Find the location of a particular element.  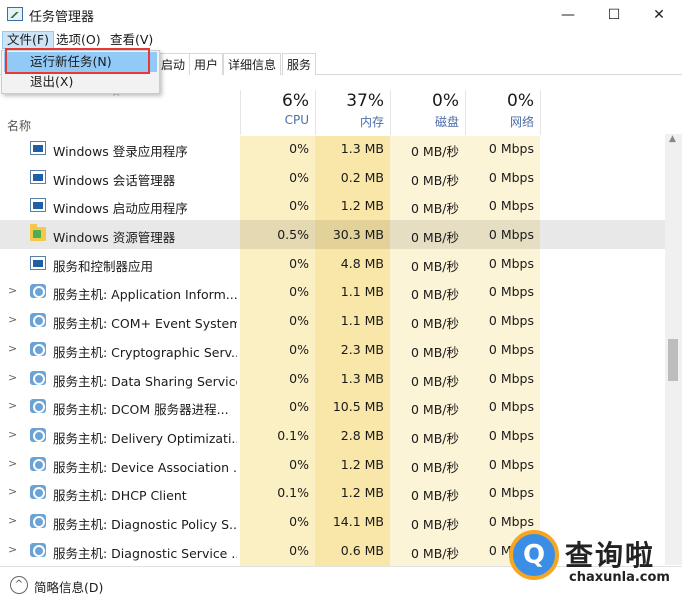

process-name: Windows 会话管理器 is located at coordinates (114, 180).